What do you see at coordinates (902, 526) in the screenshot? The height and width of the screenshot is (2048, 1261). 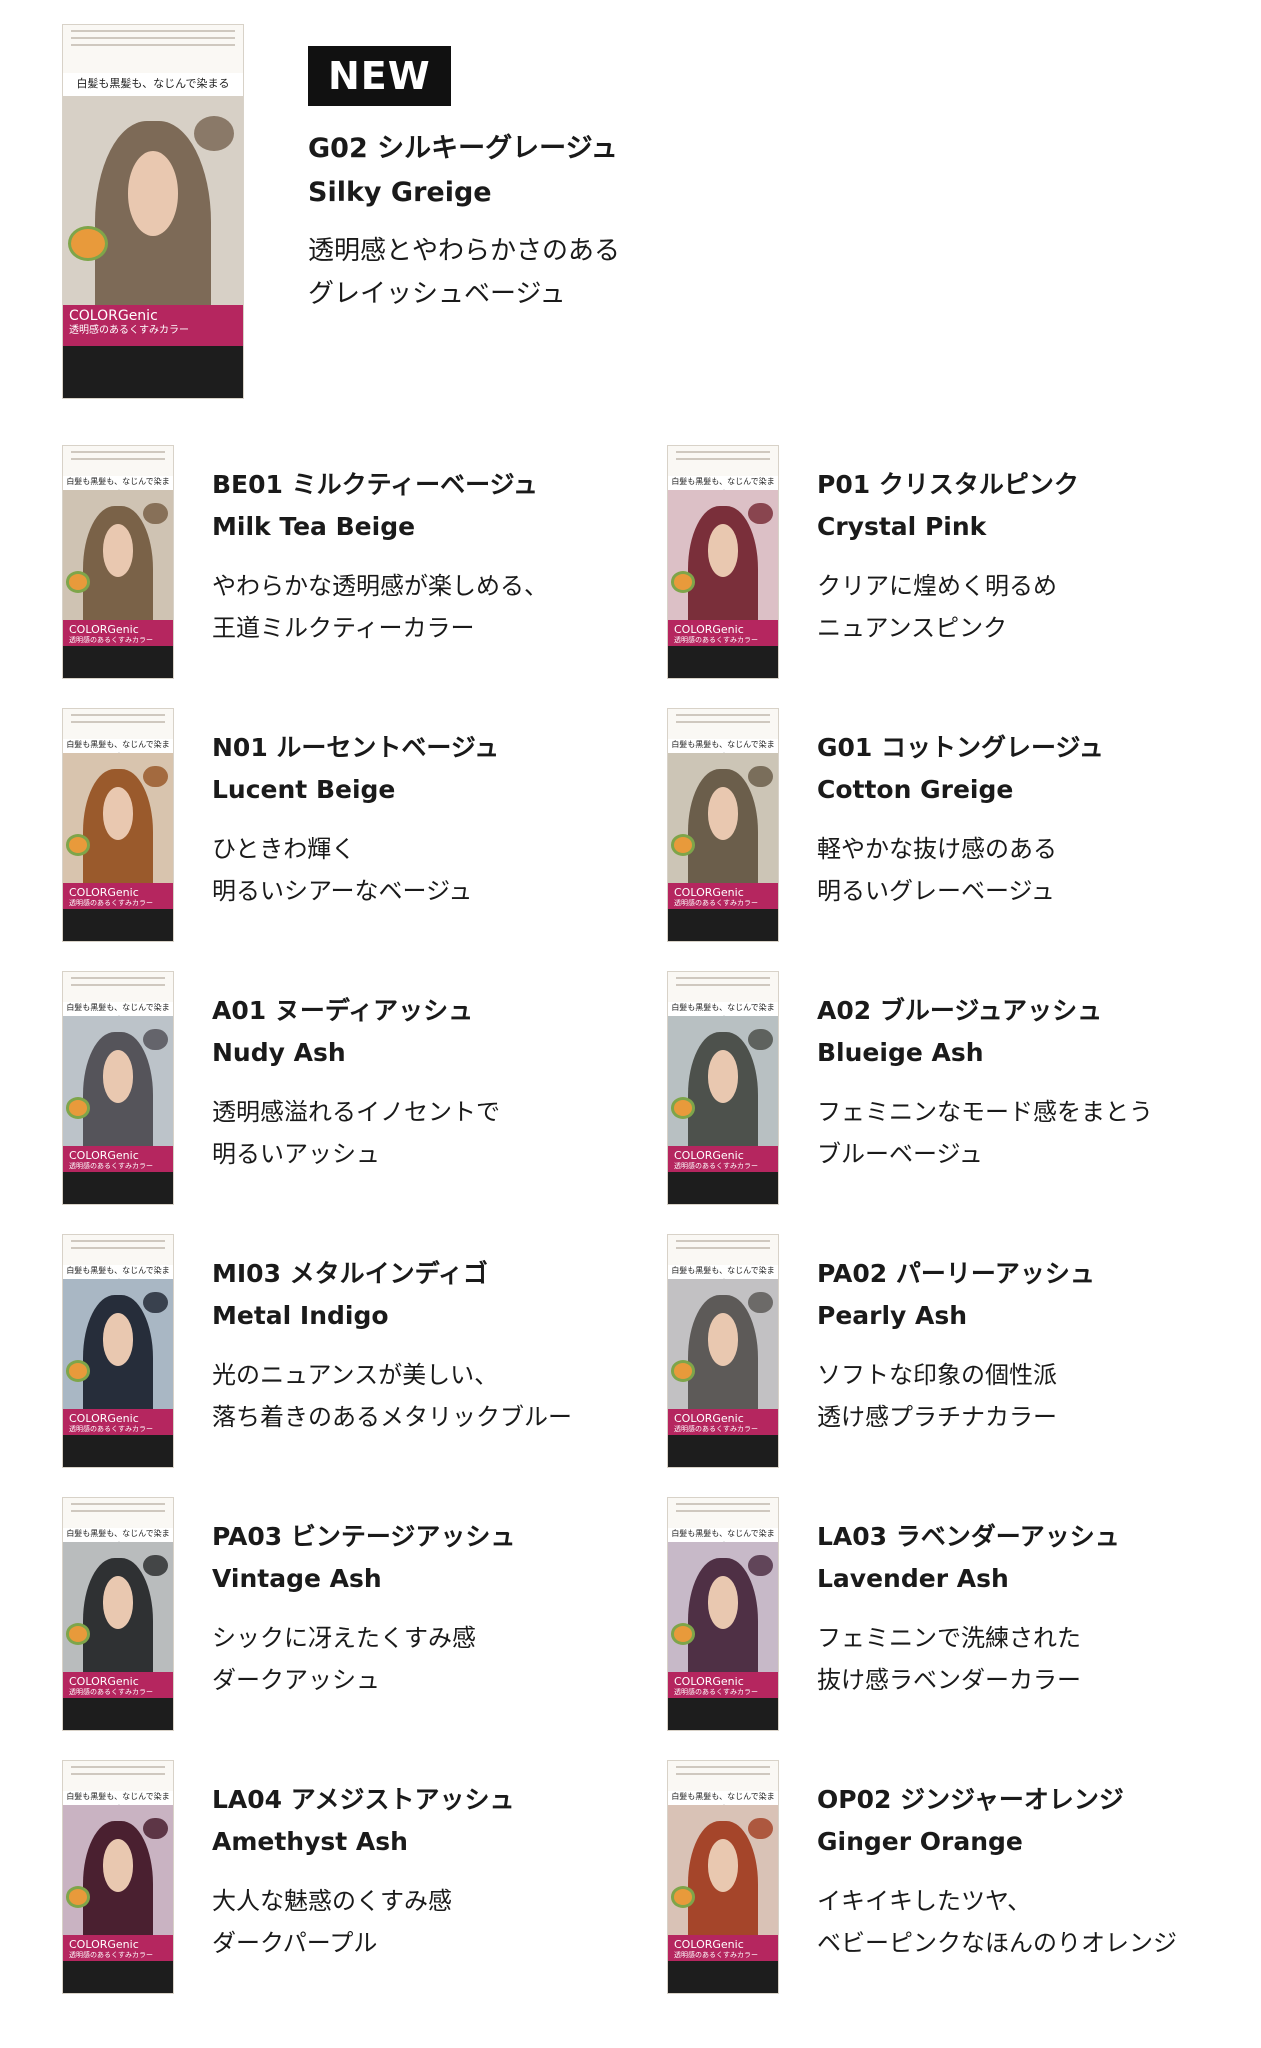 I see `product-name-en: Crystal Pink` at bounding box center [902, 526].